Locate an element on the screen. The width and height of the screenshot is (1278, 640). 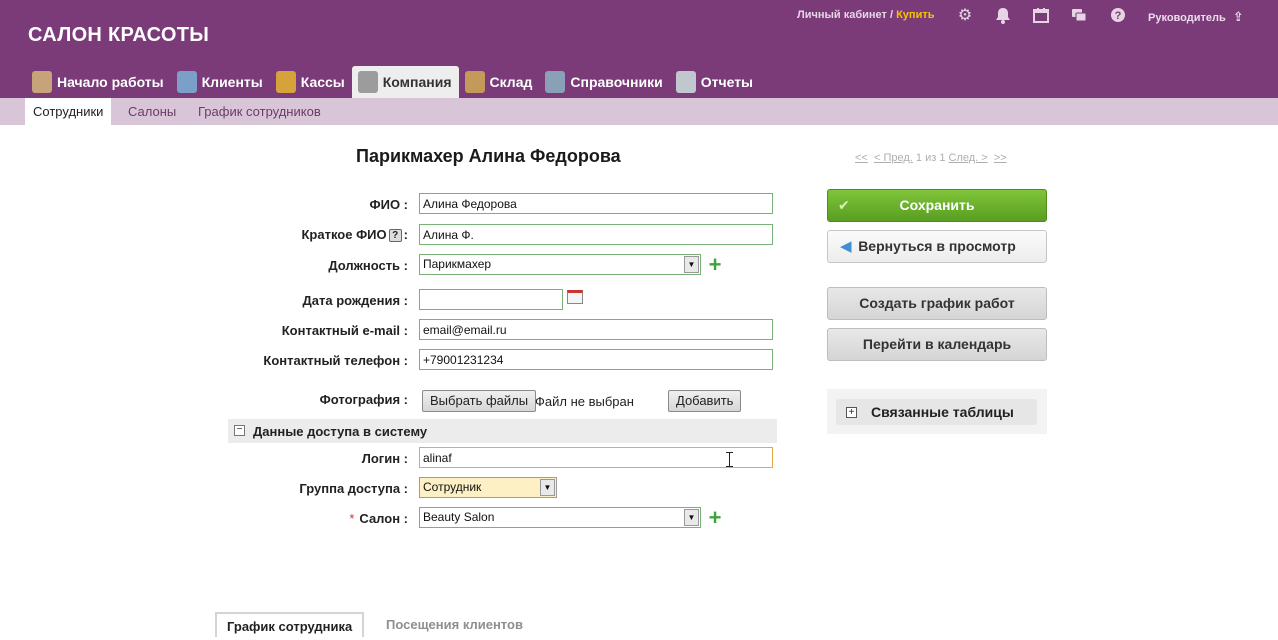
exit-icon: ⇪ is located at coordinates (1238, 17).